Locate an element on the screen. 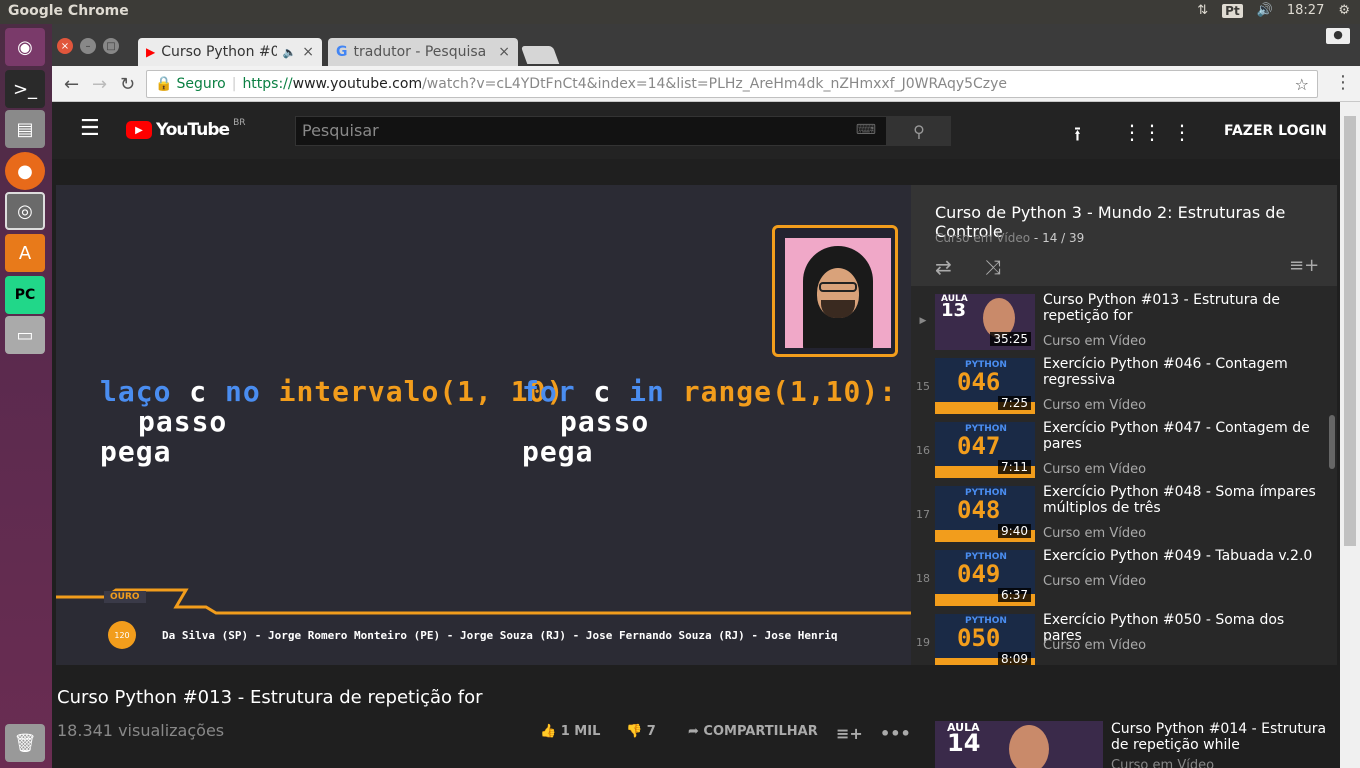 The height and width of the screenshot is (768, 1360). more-actions-icon: ••• is located at coordinates (895, 733).